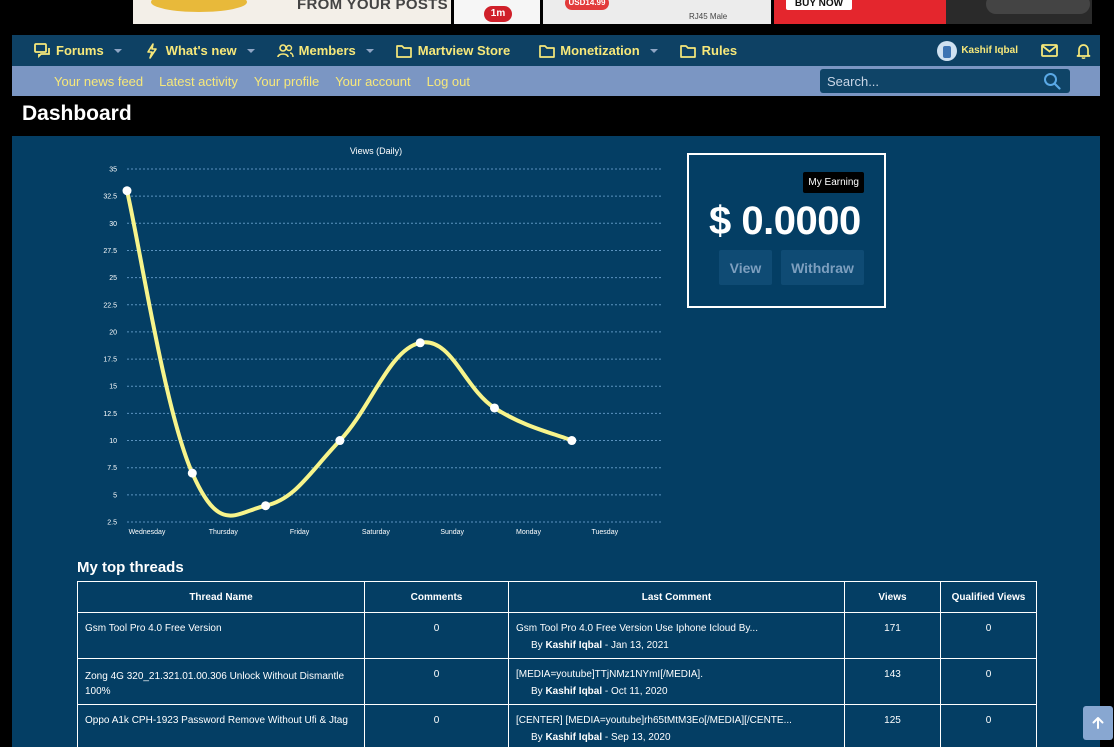 The width and height of the screenshot is (1114, 747). I want to click on nav-item-label: Forums, so click(80, 50).